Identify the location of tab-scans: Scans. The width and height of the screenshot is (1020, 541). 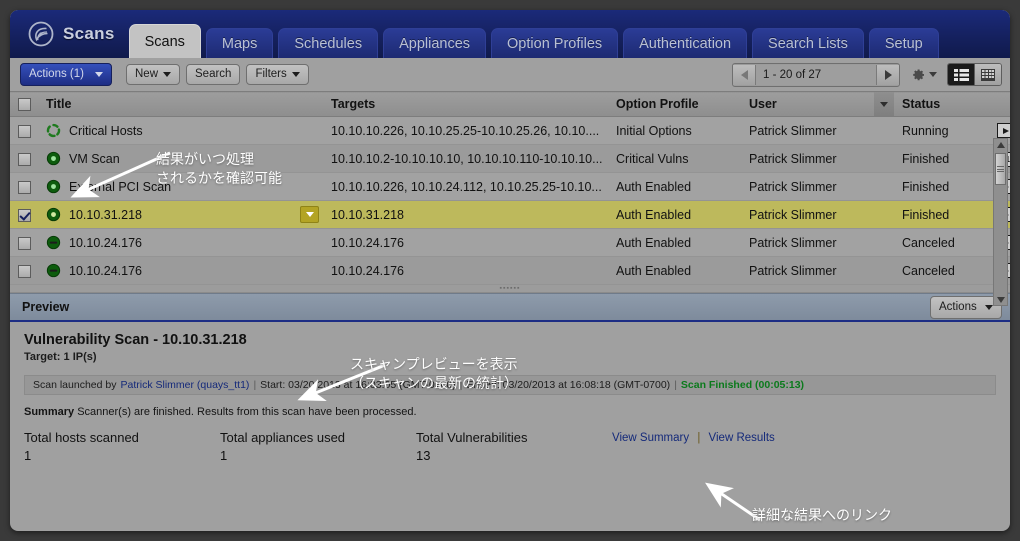
(164, 41).